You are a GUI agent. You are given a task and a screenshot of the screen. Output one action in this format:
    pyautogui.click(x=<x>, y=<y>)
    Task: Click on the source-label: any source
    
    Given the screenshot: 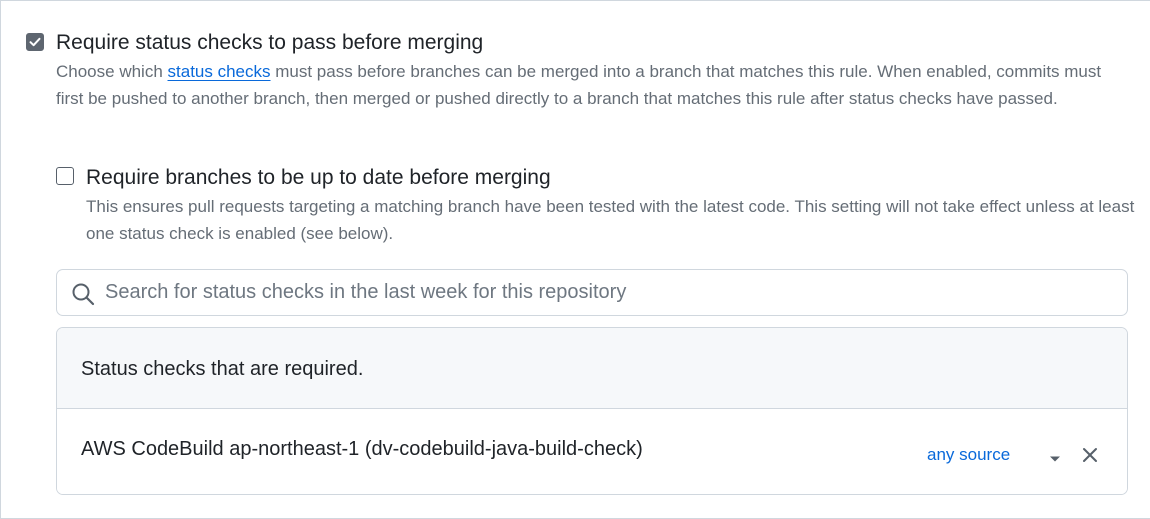 What is the action you would take?
    pyautogui.click(x=969, y=454)
    